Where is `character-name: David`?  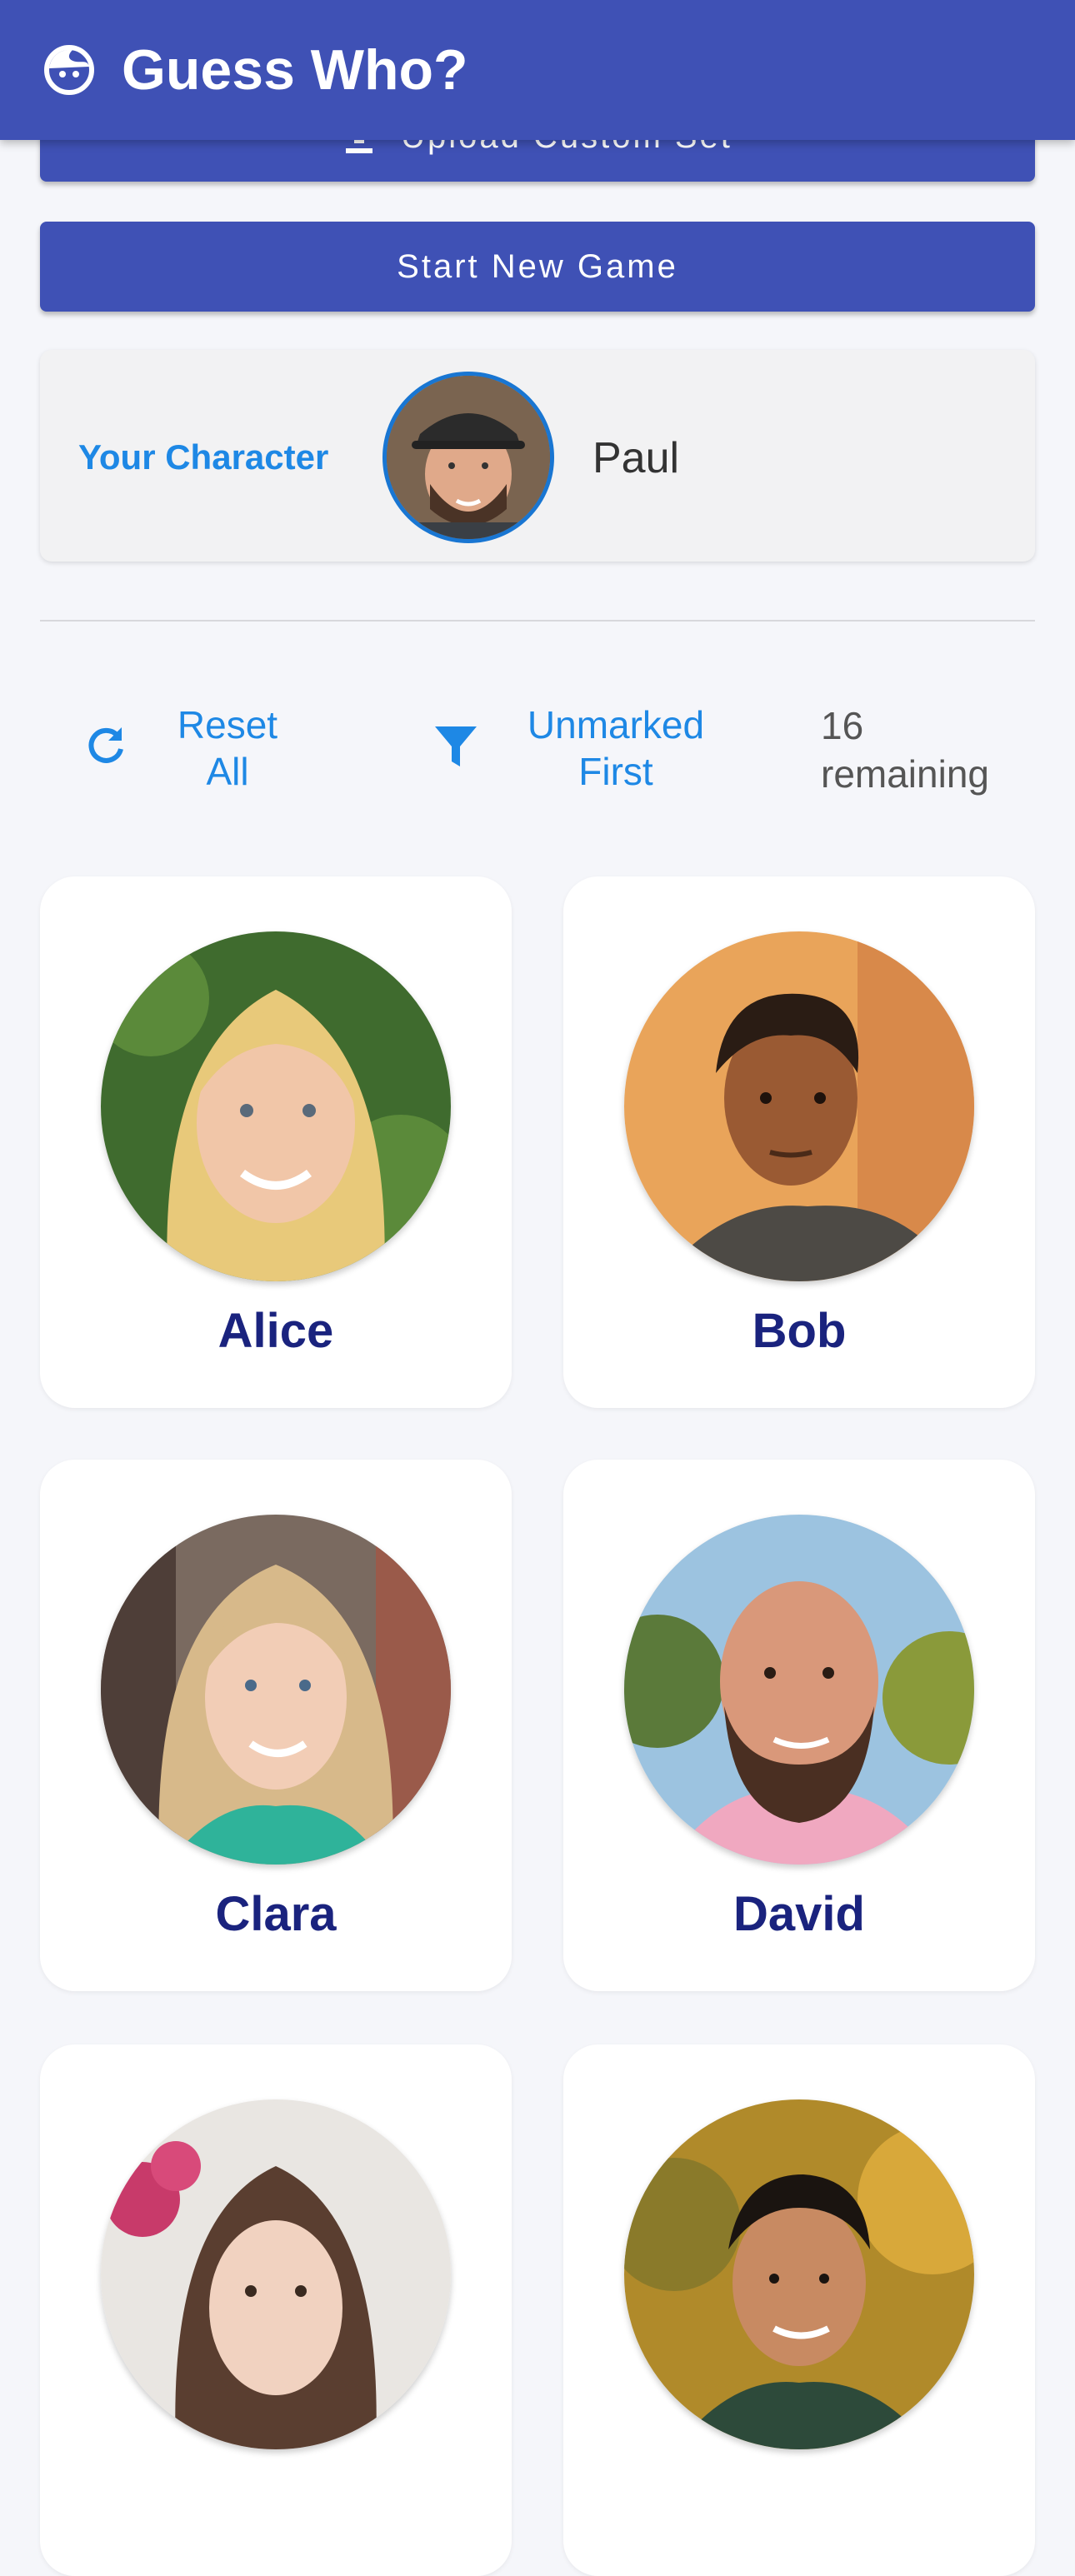
character-name: David is located at coordinates (799, 1914).